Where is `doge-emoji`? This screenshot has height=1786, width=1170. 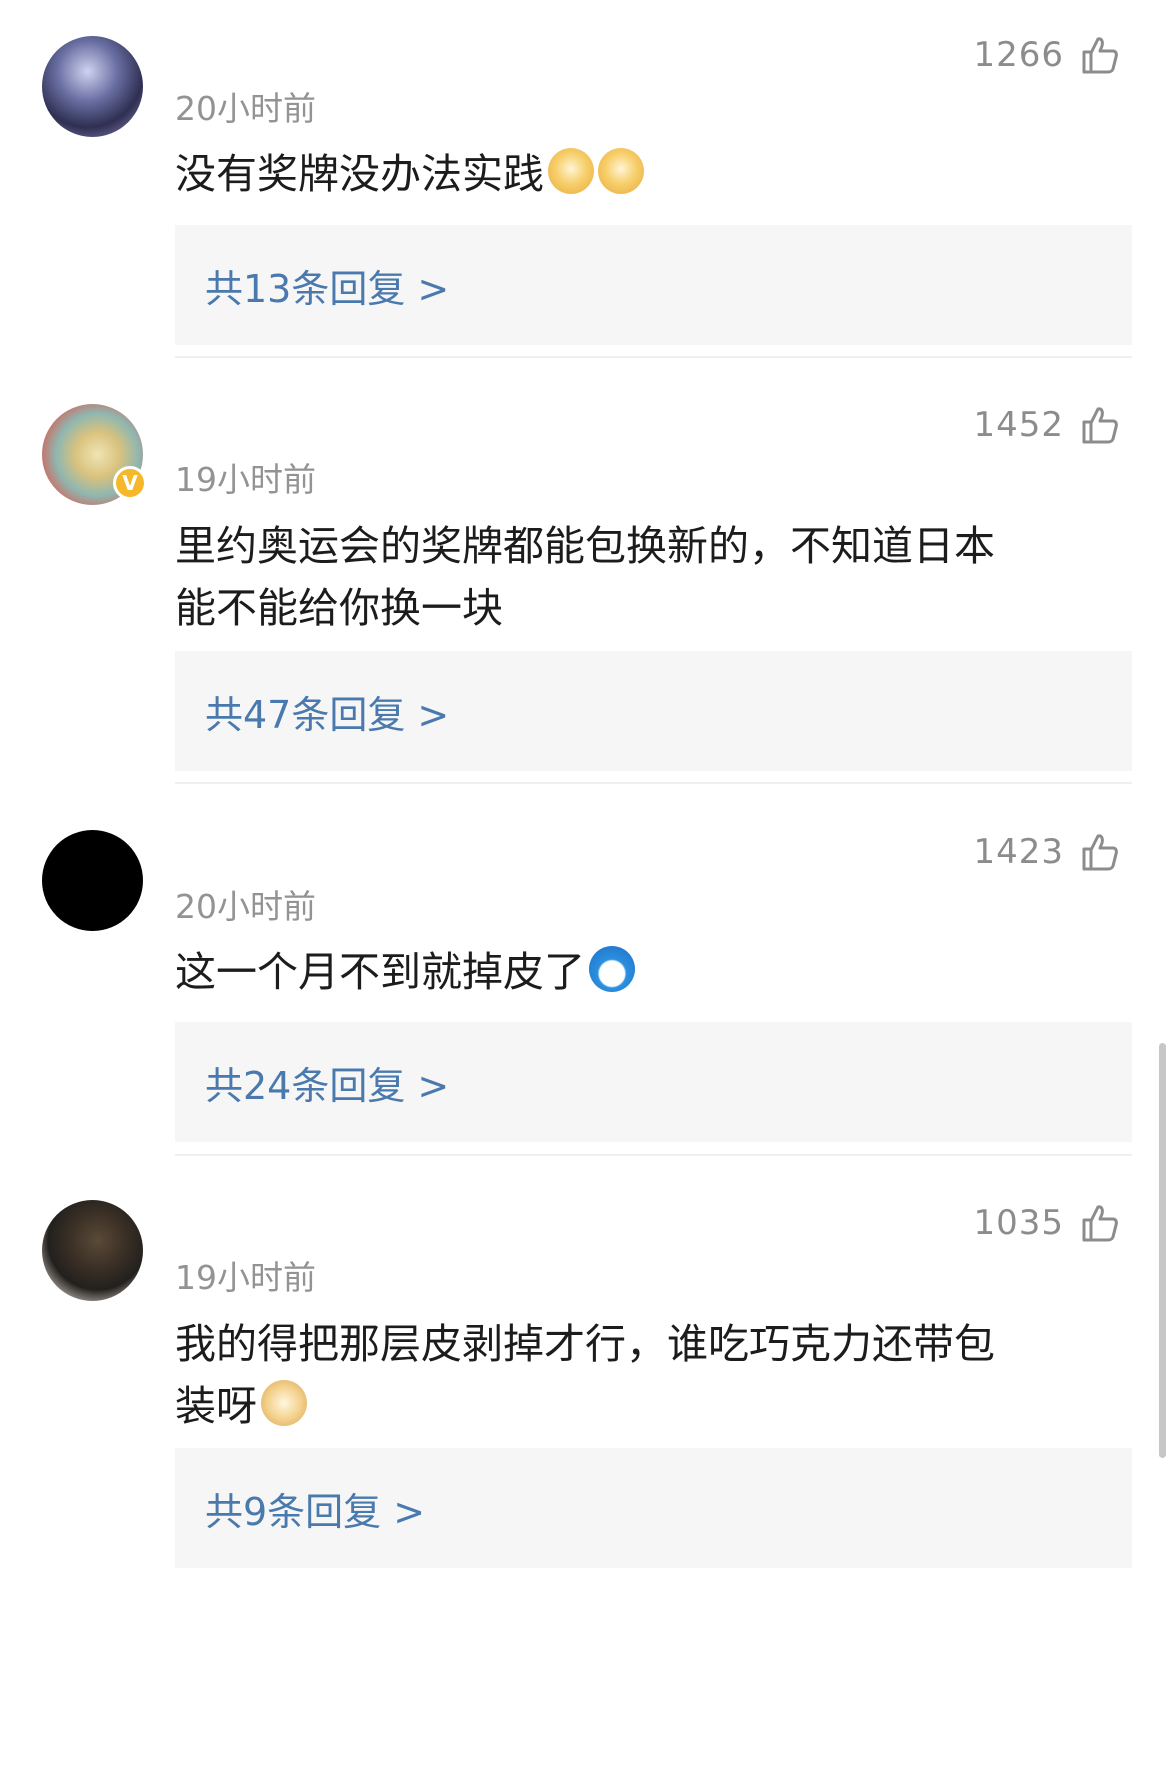 doge-emoji is located at coordinates (284, 1403).